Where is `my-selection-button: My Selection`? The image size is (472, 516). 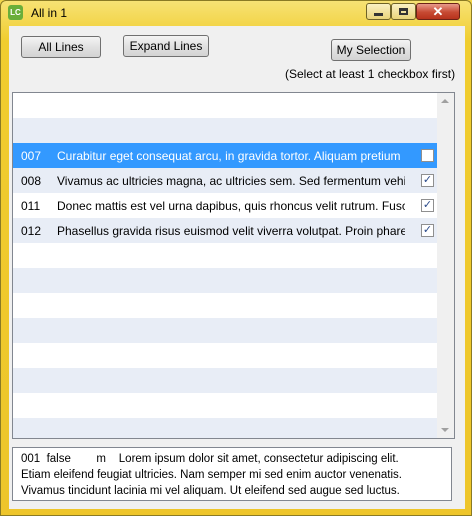 my-selection-button: My Selection is located at coordinates (371, 50).